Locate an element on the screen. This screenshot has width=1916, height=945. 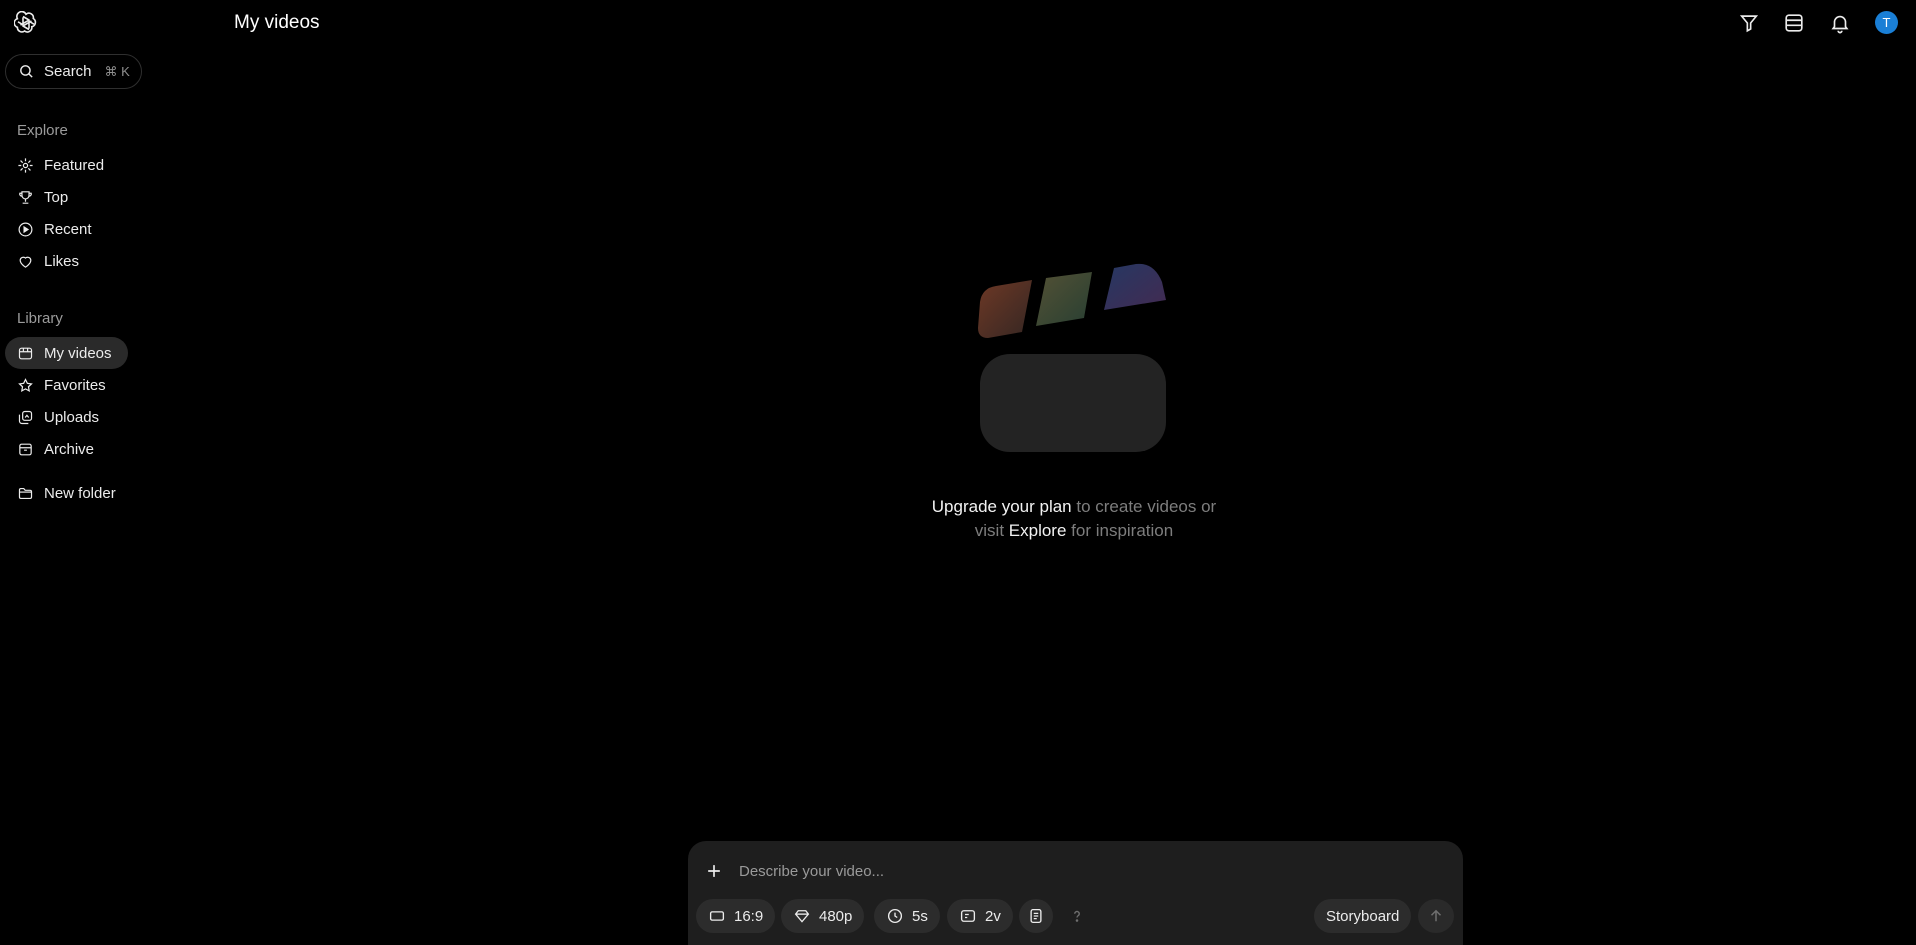
submit-button is located at coordinates (1436, 916).